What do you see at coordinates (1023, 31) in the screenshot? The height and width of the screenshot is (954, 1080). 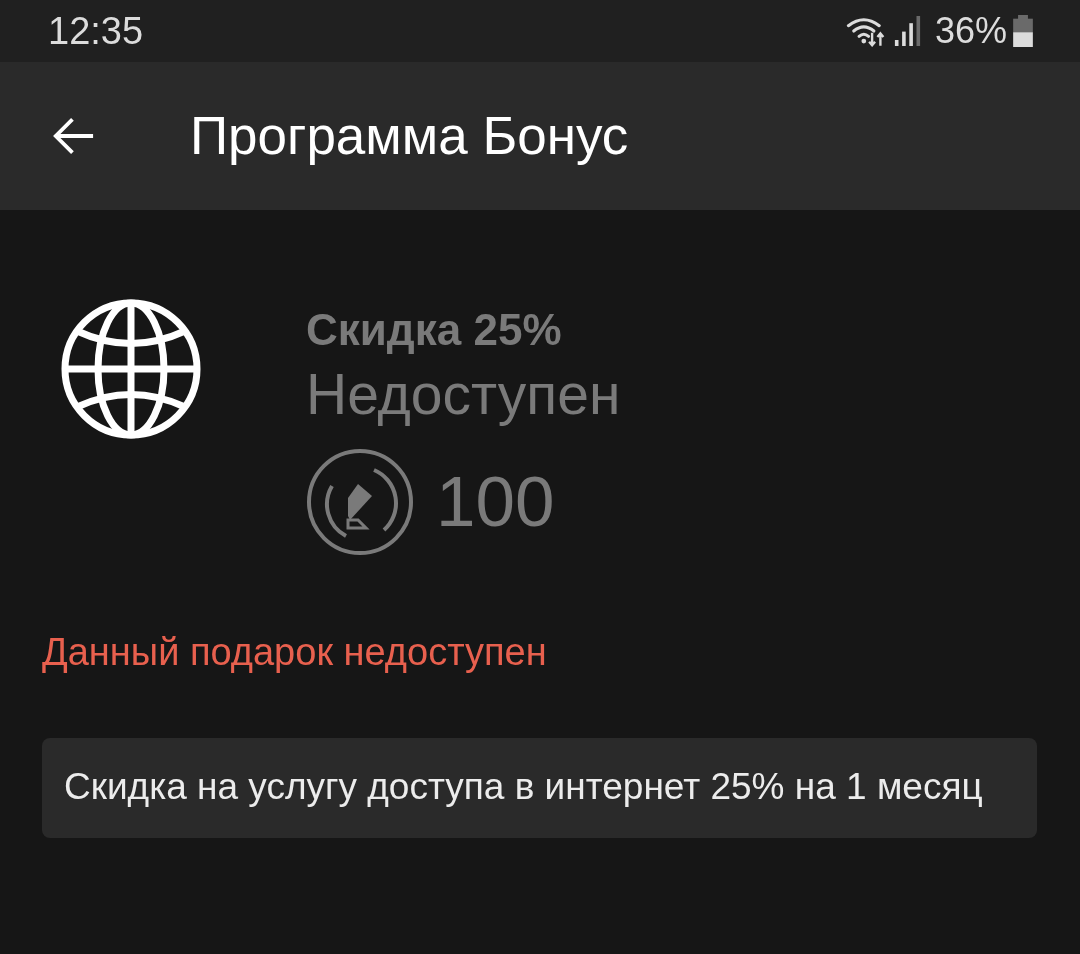 I see `battery-icon` at bounding box center [1023, 31].